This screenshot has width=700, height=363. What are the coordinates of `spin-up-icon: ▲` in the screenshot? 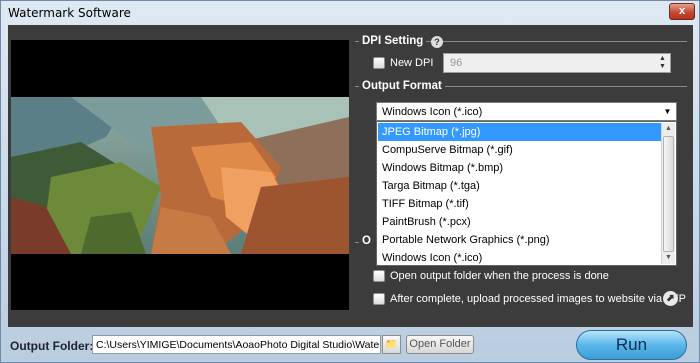 It's located at (662, 58).